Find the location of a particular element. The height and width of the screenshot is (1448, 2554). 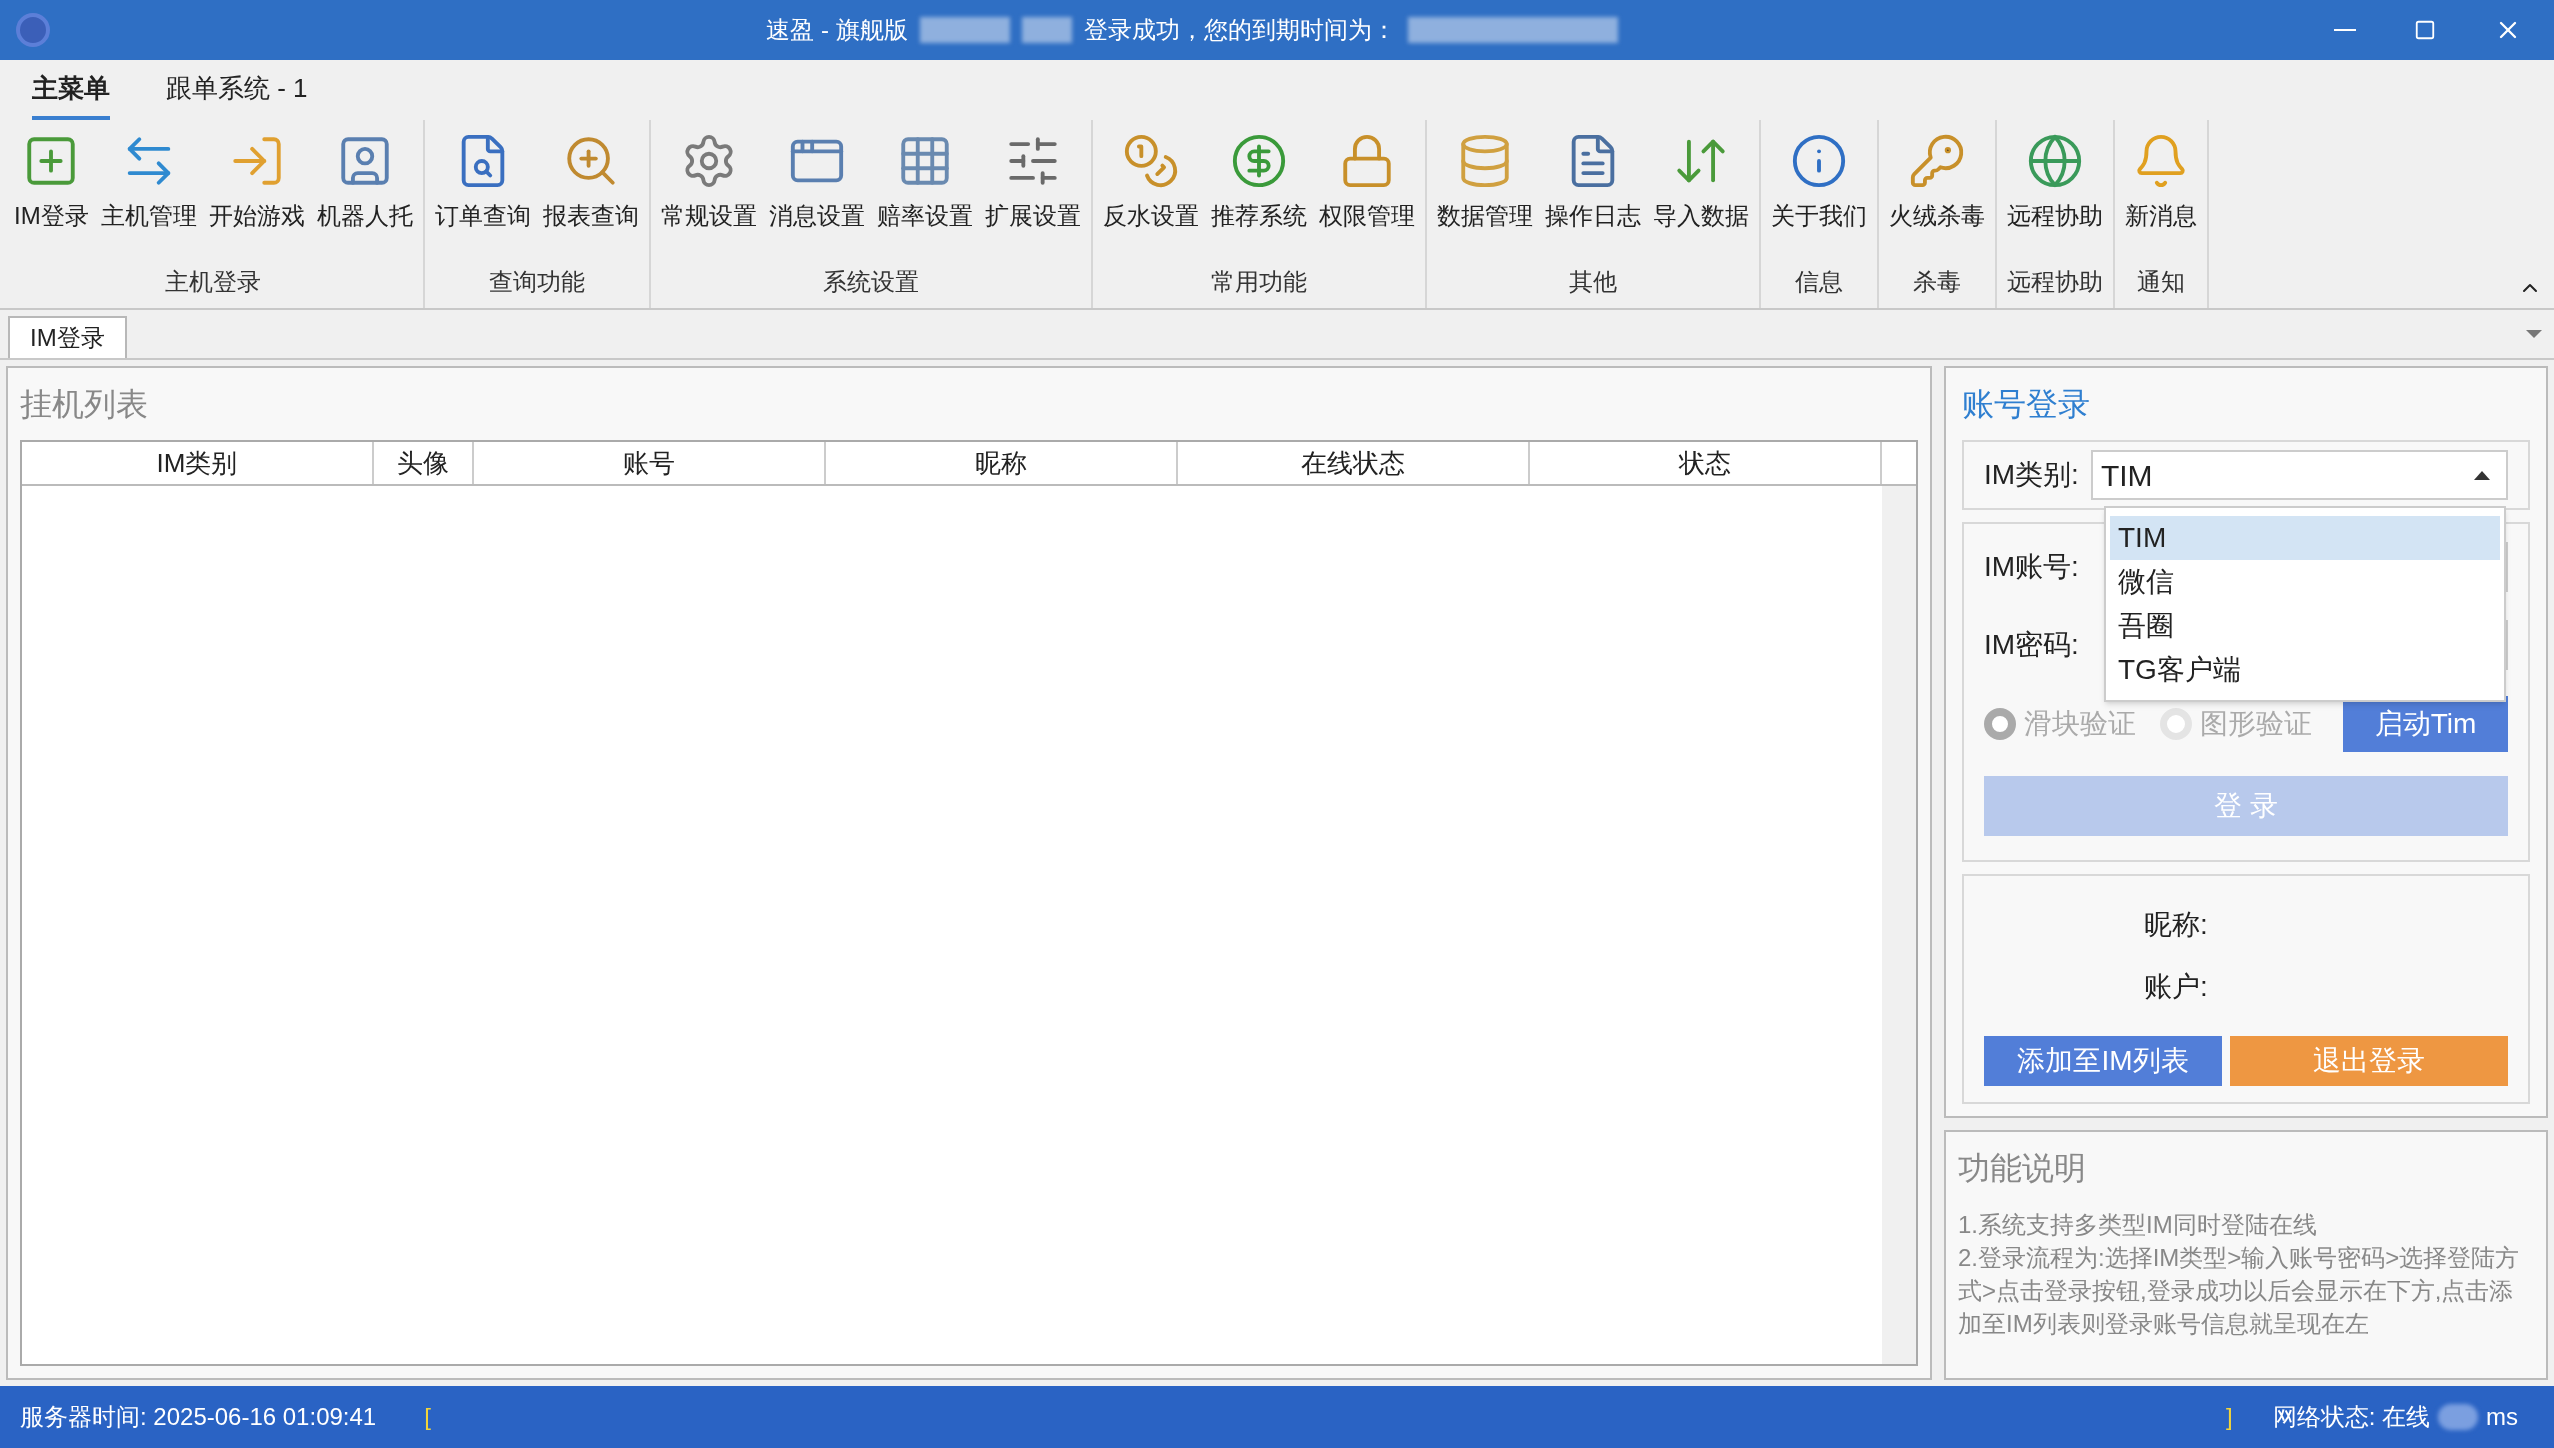

ribbon-group-label: 主机登录 is located at coordinates (213, 282).